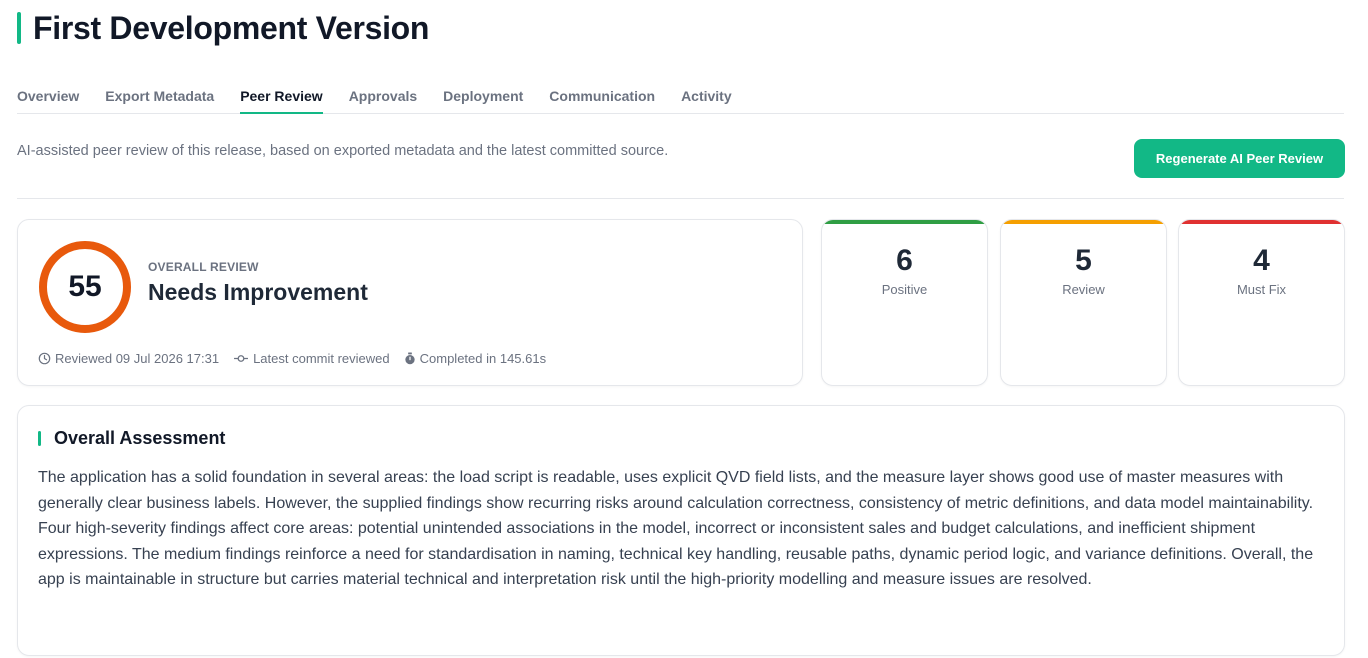  Describe the element at coordinates (1261, 222) in the screenshot. I see `must-fix-color-bar` at that location.